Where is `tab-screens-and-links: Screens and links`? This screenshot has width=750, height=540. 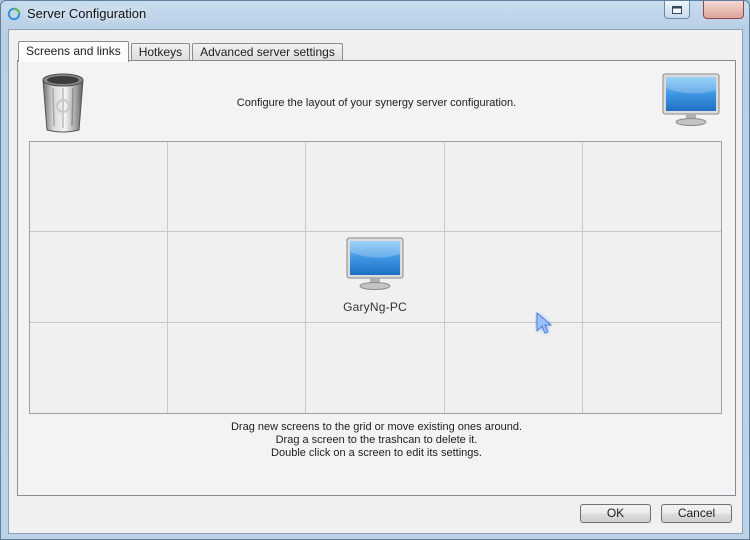 tab-screens-and-links: Screens and links is located at coordinates (73, 51).